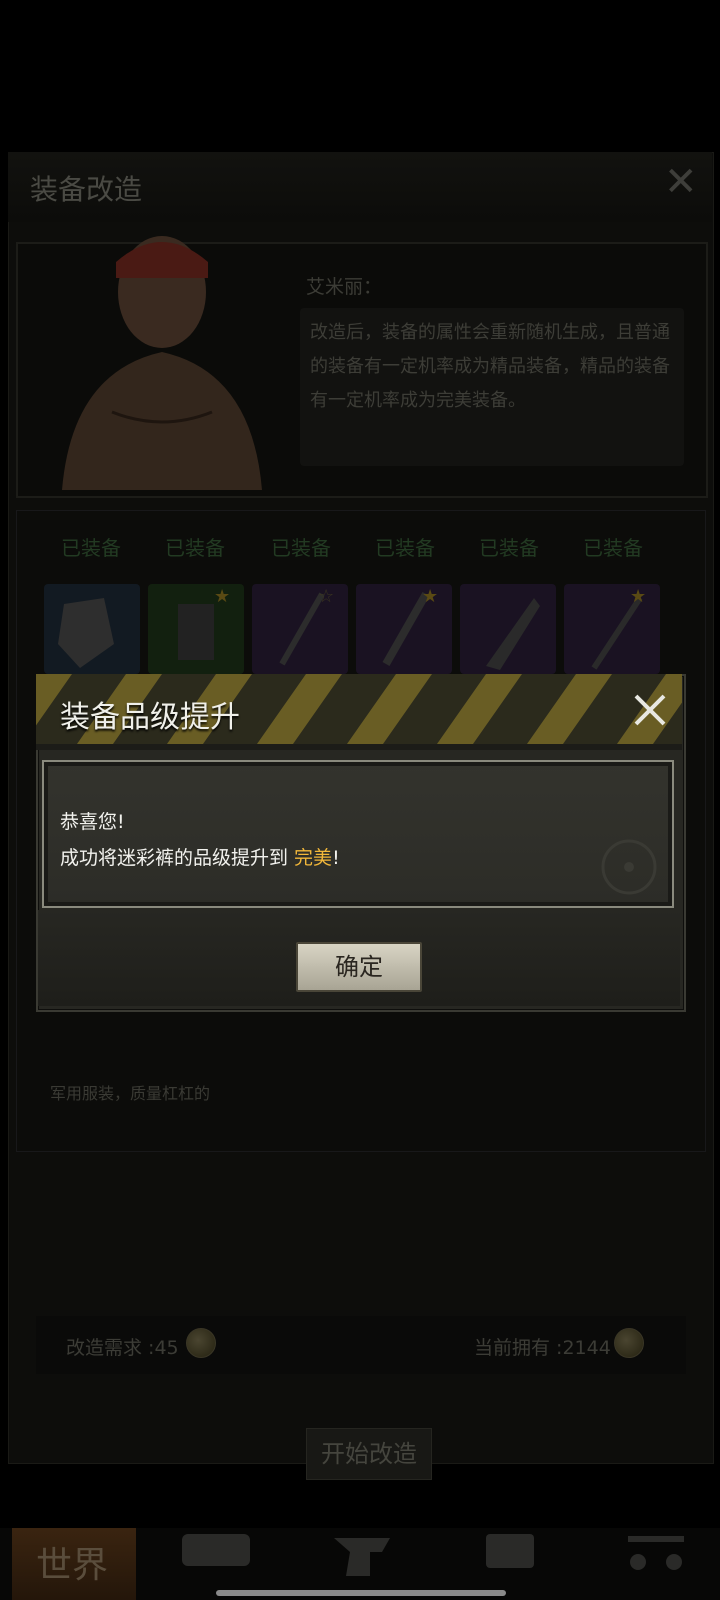 The width and height of the screenshot is (720, 1600). What do you see at coordinates (361, 1593) in the screenshot?
I see `home-indicator` at bounding box center [361, 1593].